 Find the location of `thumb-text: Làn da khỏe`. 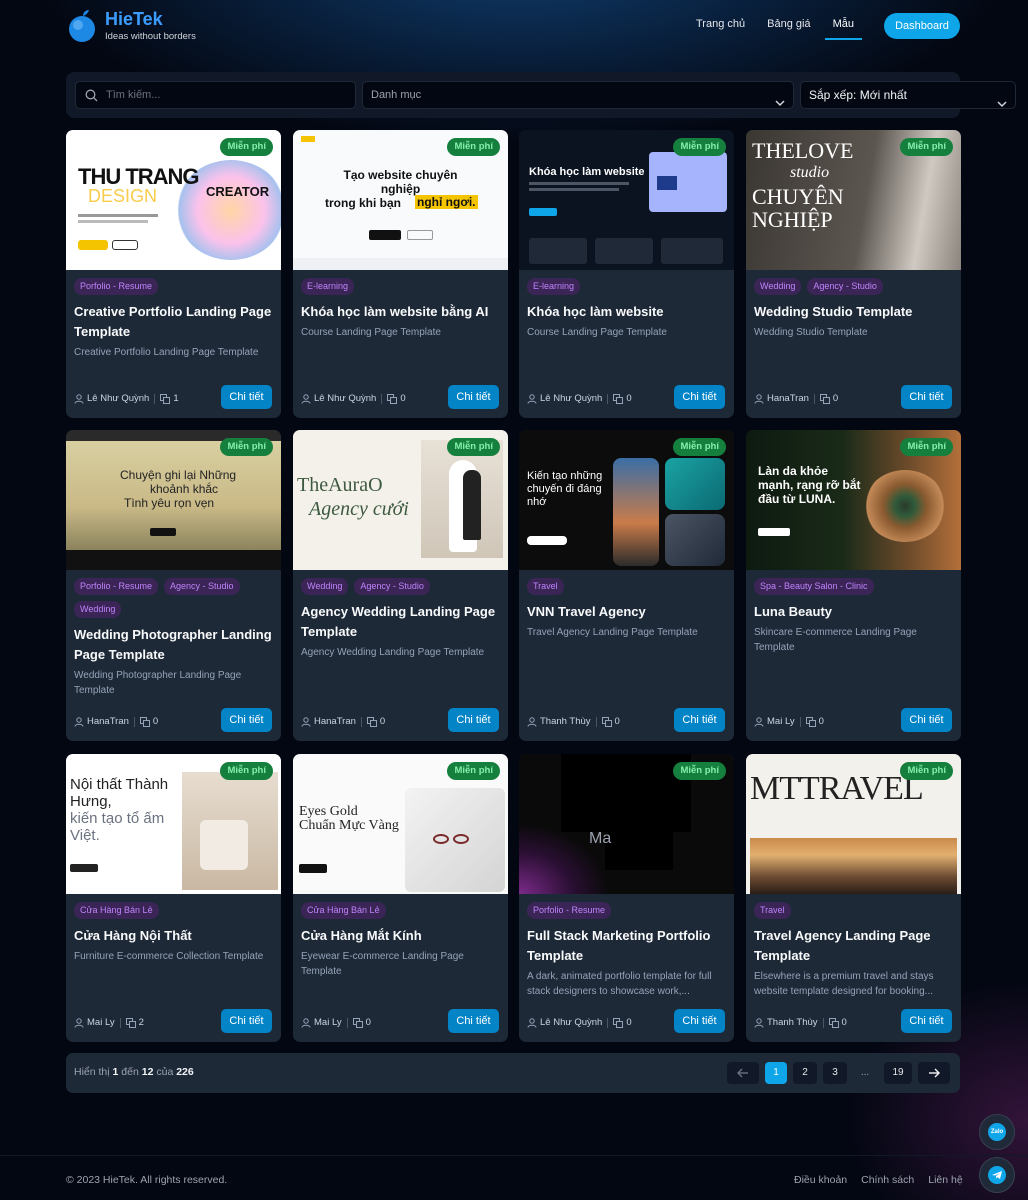

thumb-text: Làn da khỏe is located at coordinates (793, 471).